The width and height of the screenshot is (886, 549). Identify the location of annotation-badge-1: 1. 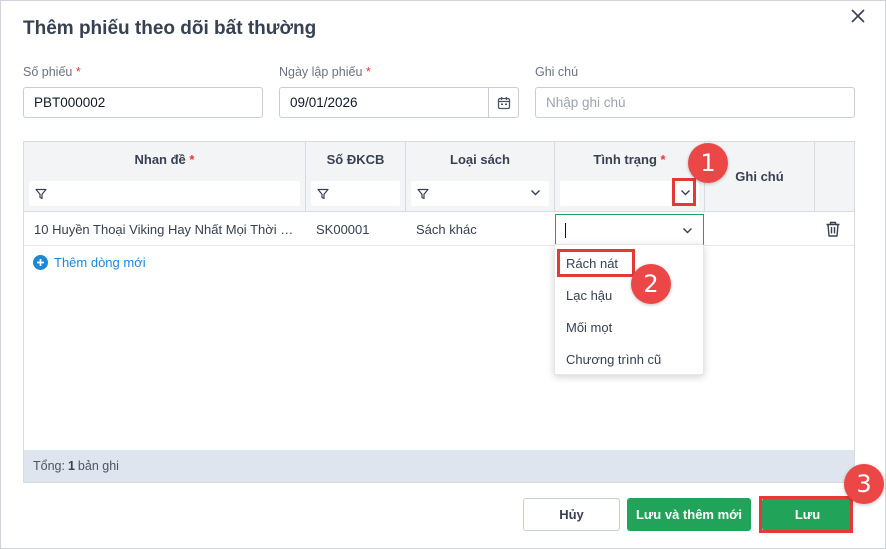
(708, 163).